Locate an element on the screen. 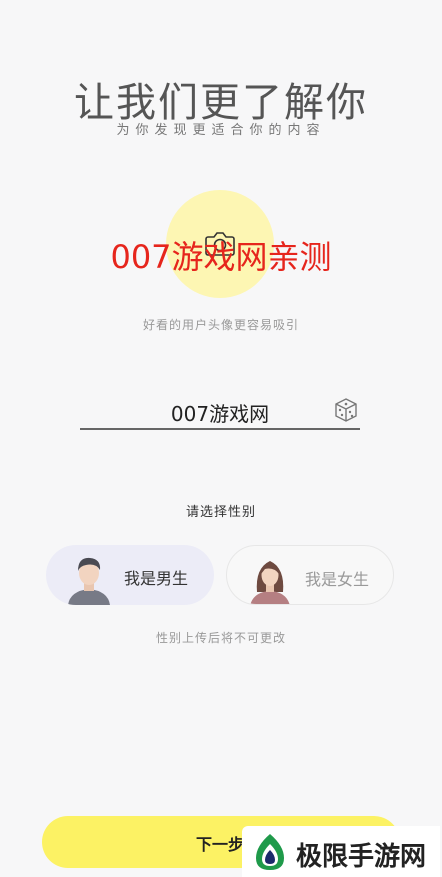  next-button-label: 下一步 is located at coordinates (220, 844).